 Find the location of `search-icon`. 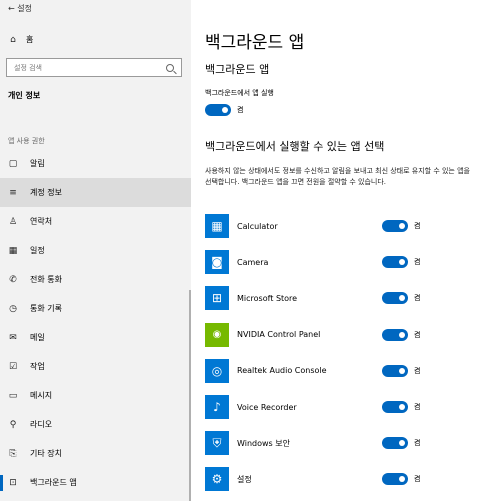

search-icon is located at coordinates (170, 67).